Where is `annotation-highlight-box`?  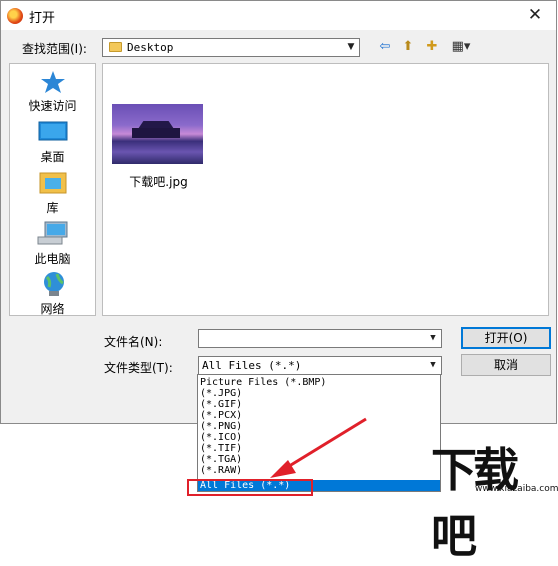
annotation-highlight-box is located at coordinates (250, 487).